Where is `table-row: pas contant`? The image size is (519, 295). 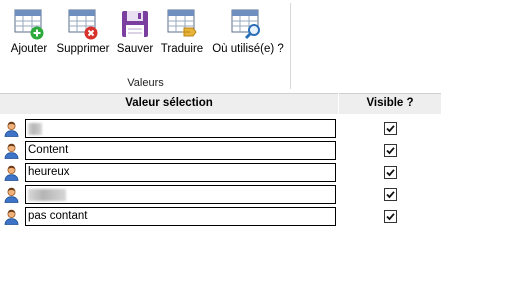
table-row: pas contant is located at coordinates (220, 217).